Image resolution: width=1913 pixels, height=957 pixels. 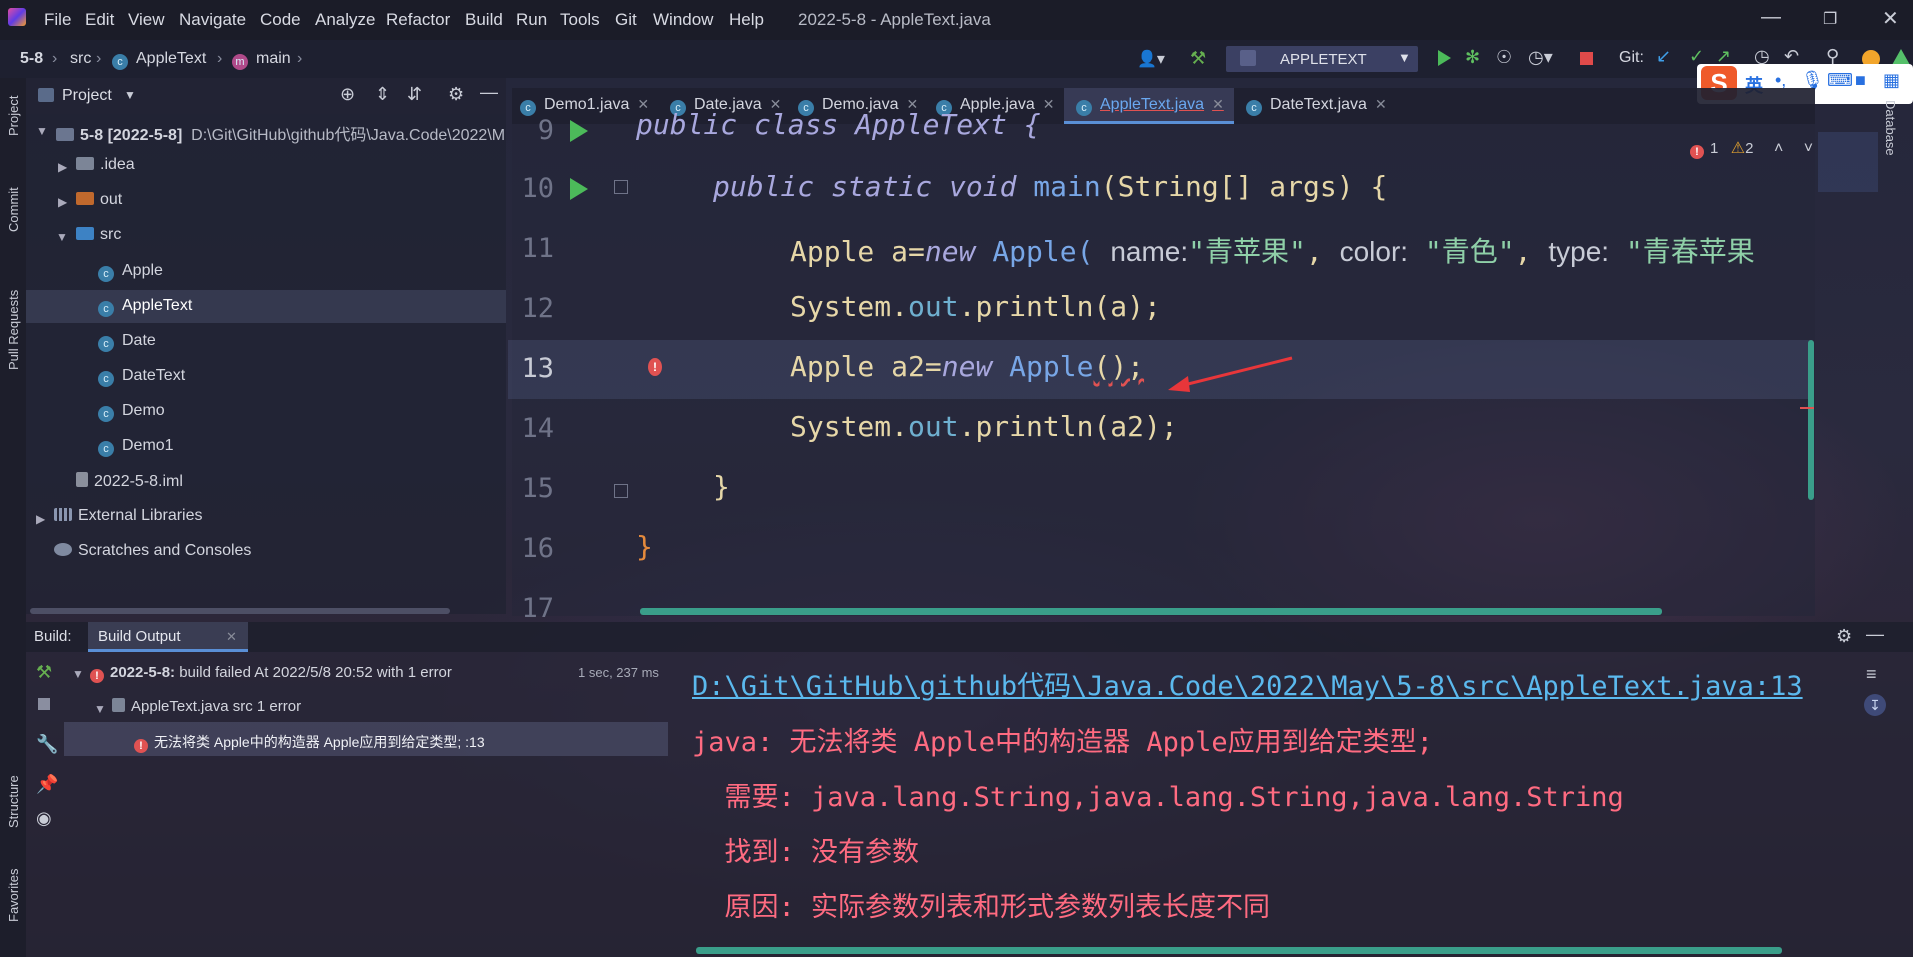 What do you see at coordinates (129, 481) in the screenshot?
I see `tree-item-iml: 2022-5-8.iml` at bounding box center [129, 481].